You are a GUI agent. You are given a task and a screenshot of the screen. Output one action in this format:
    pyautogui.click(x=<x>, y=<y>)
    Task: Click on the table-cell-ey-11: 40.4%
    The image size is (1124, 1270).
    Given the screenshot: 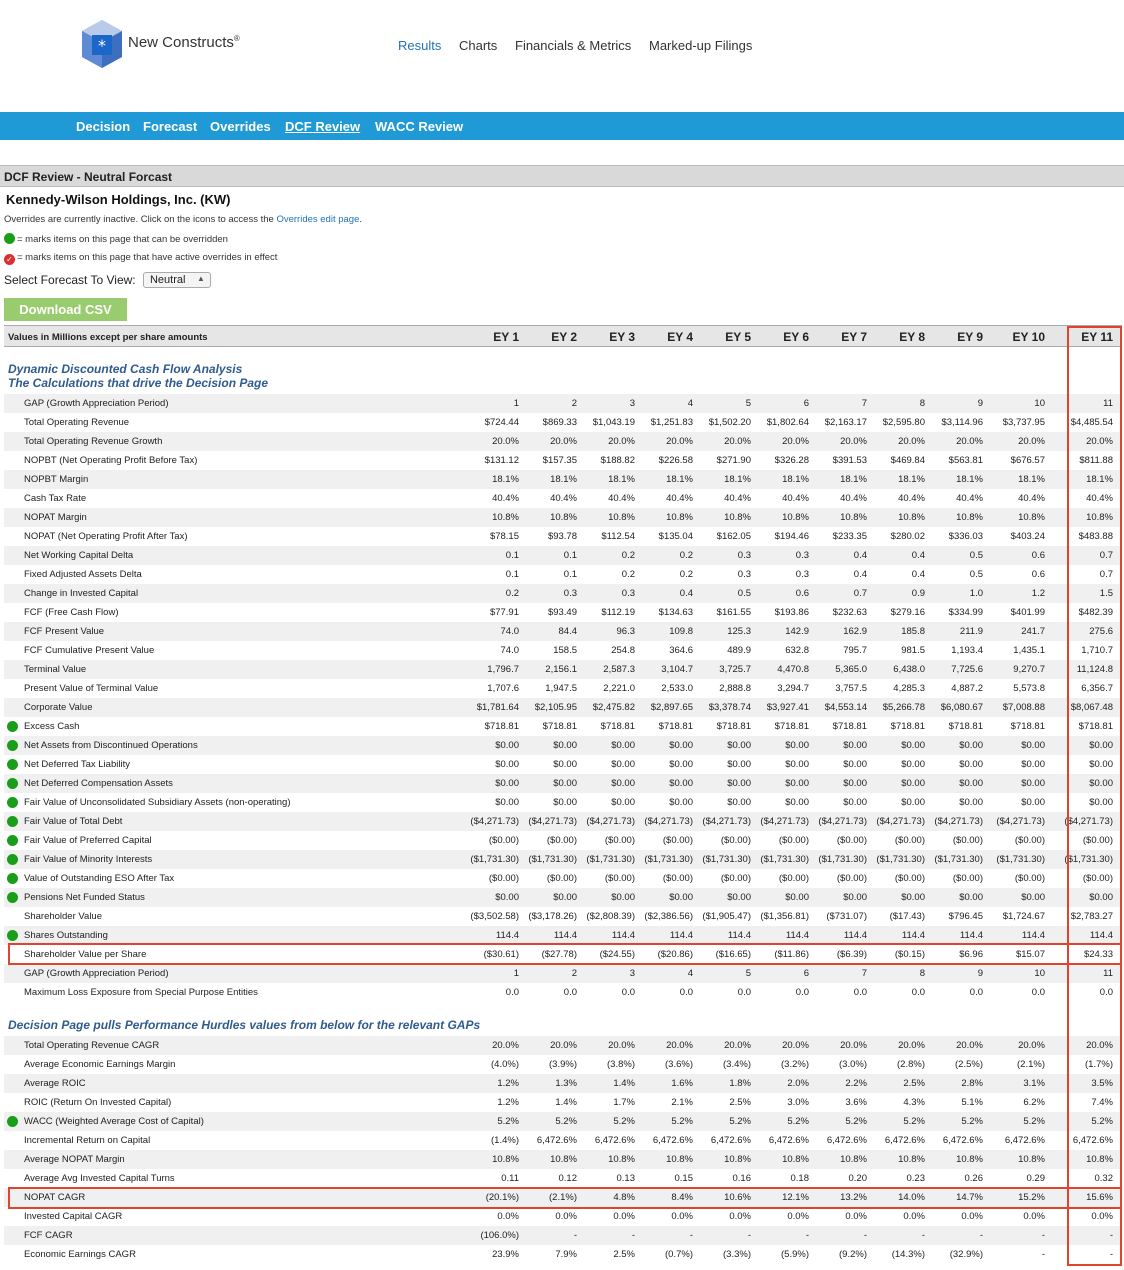 What is the action you would take?
    pyautogui.click(x=1099, y=498)
    